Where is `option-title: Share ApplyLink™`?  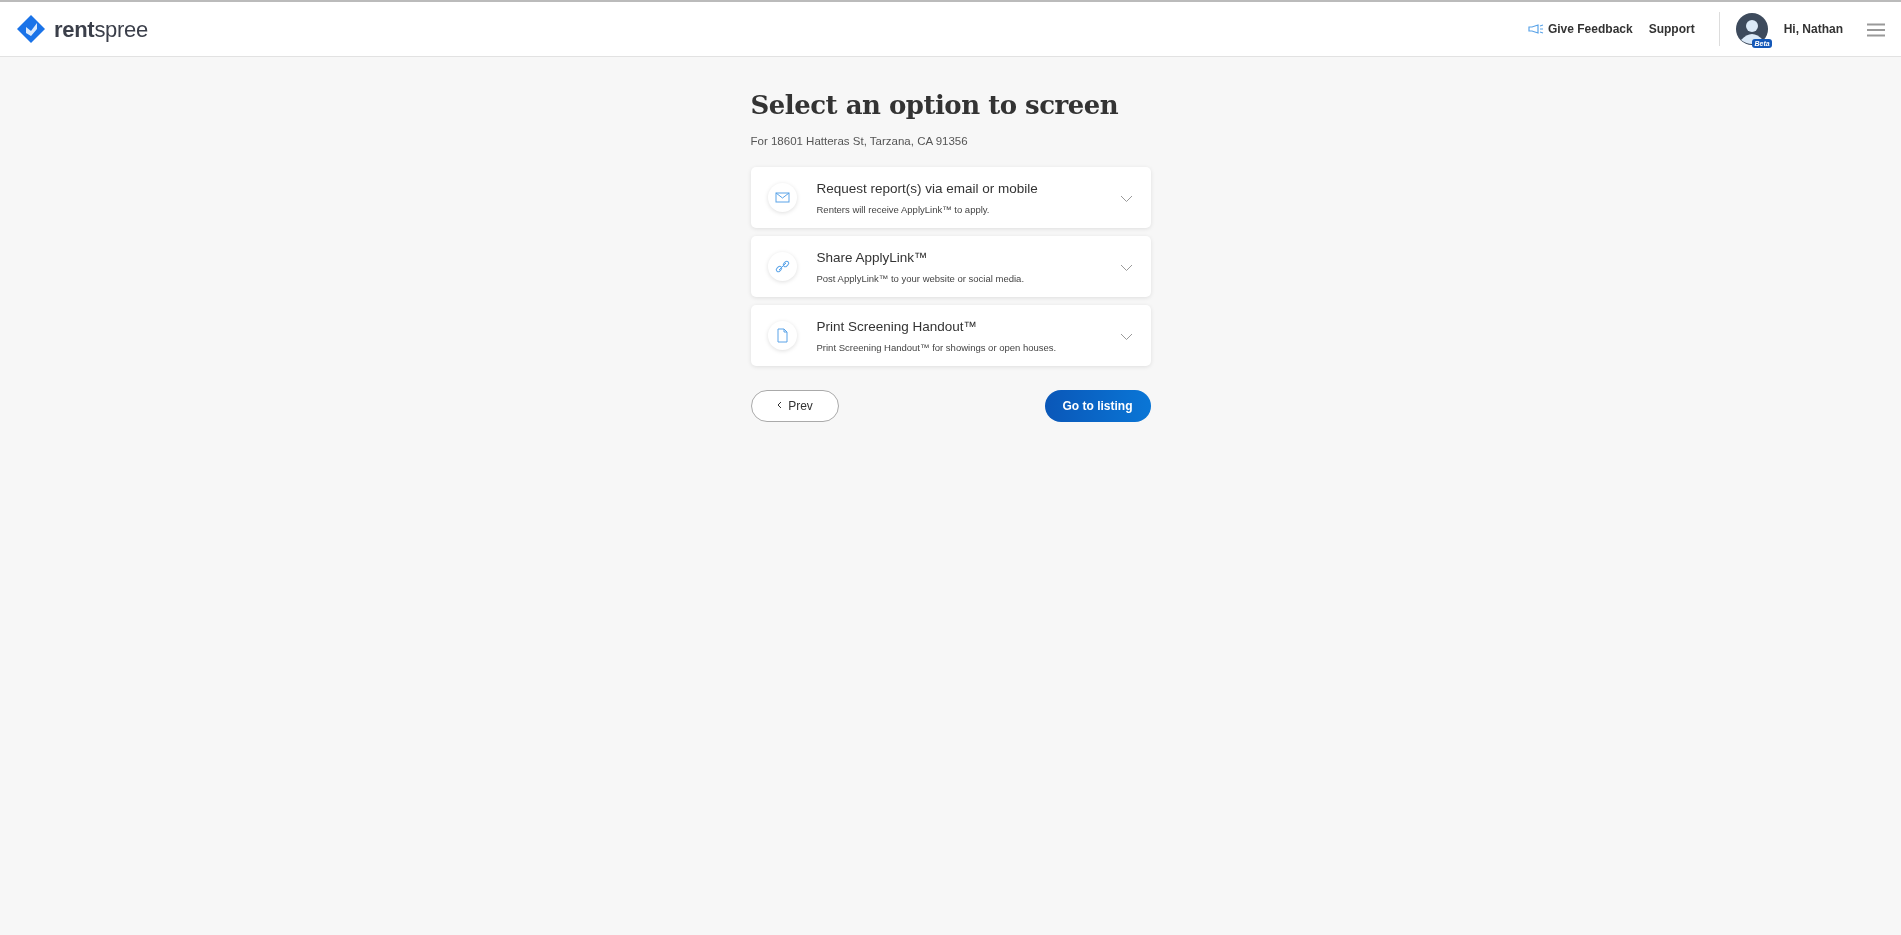
option-title: Share ApplyLink™ is located at coordinates (872, 257).